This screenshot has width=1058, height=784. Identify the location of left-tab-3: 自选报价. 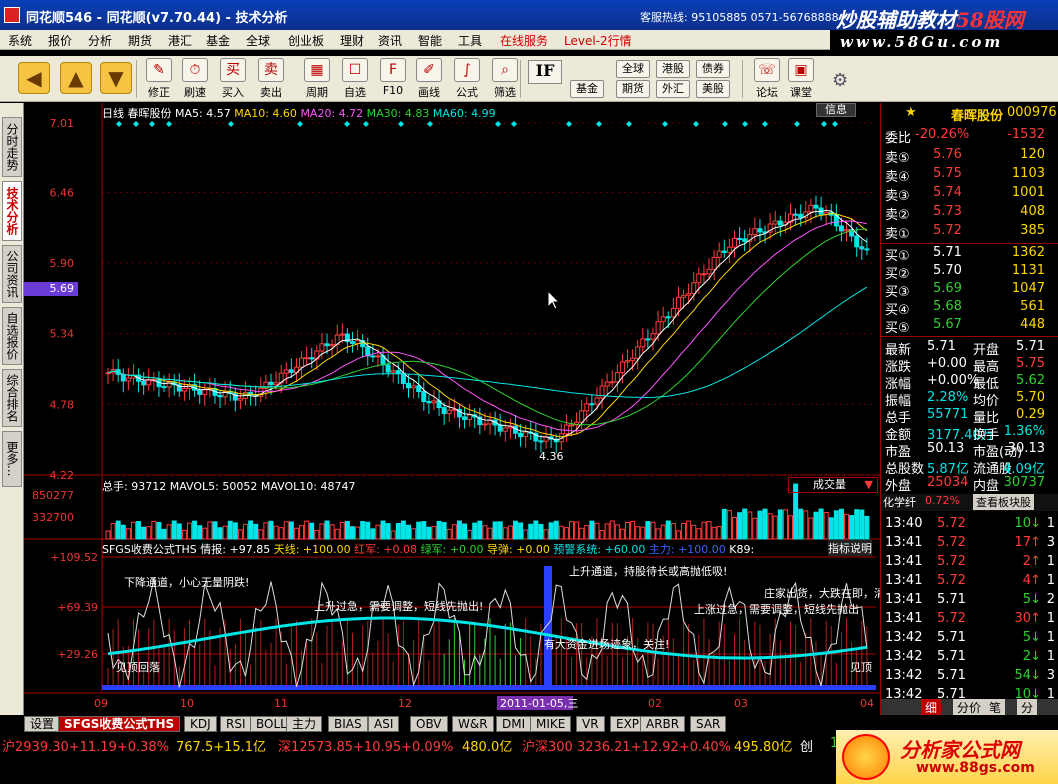
(12, 336).